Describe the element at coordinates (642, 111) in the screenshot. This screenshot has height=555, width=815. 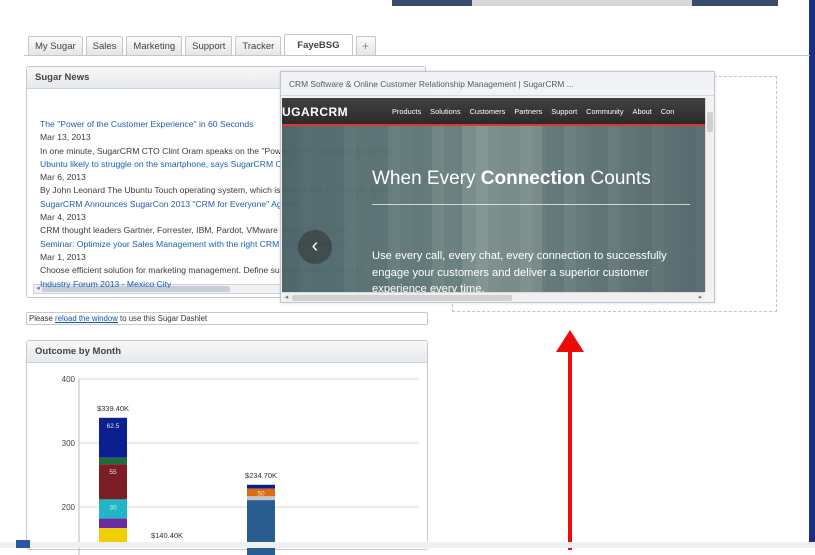
I see `site-nav-item: About` at that location.